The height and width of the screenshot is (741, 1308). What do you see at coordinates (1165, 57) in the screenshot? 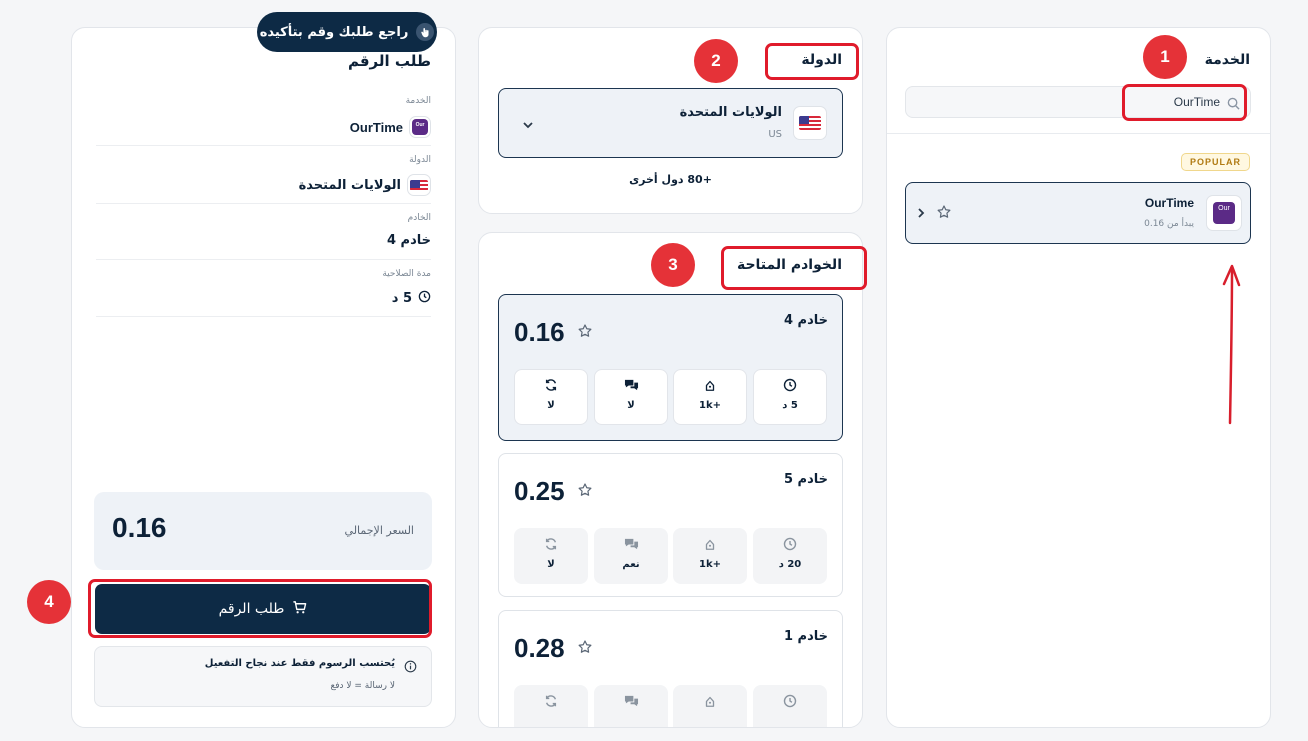
I see `step-marker-1: 1` at bounding box center [1165, 57].